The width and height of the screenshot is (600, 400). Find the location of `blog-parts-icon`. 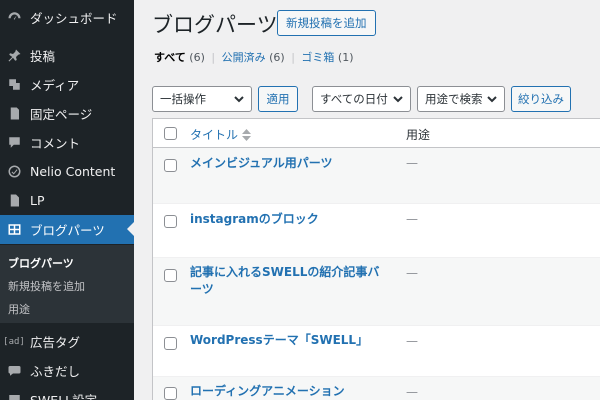

blog-parts-icon is located at coordinates (14, 230).